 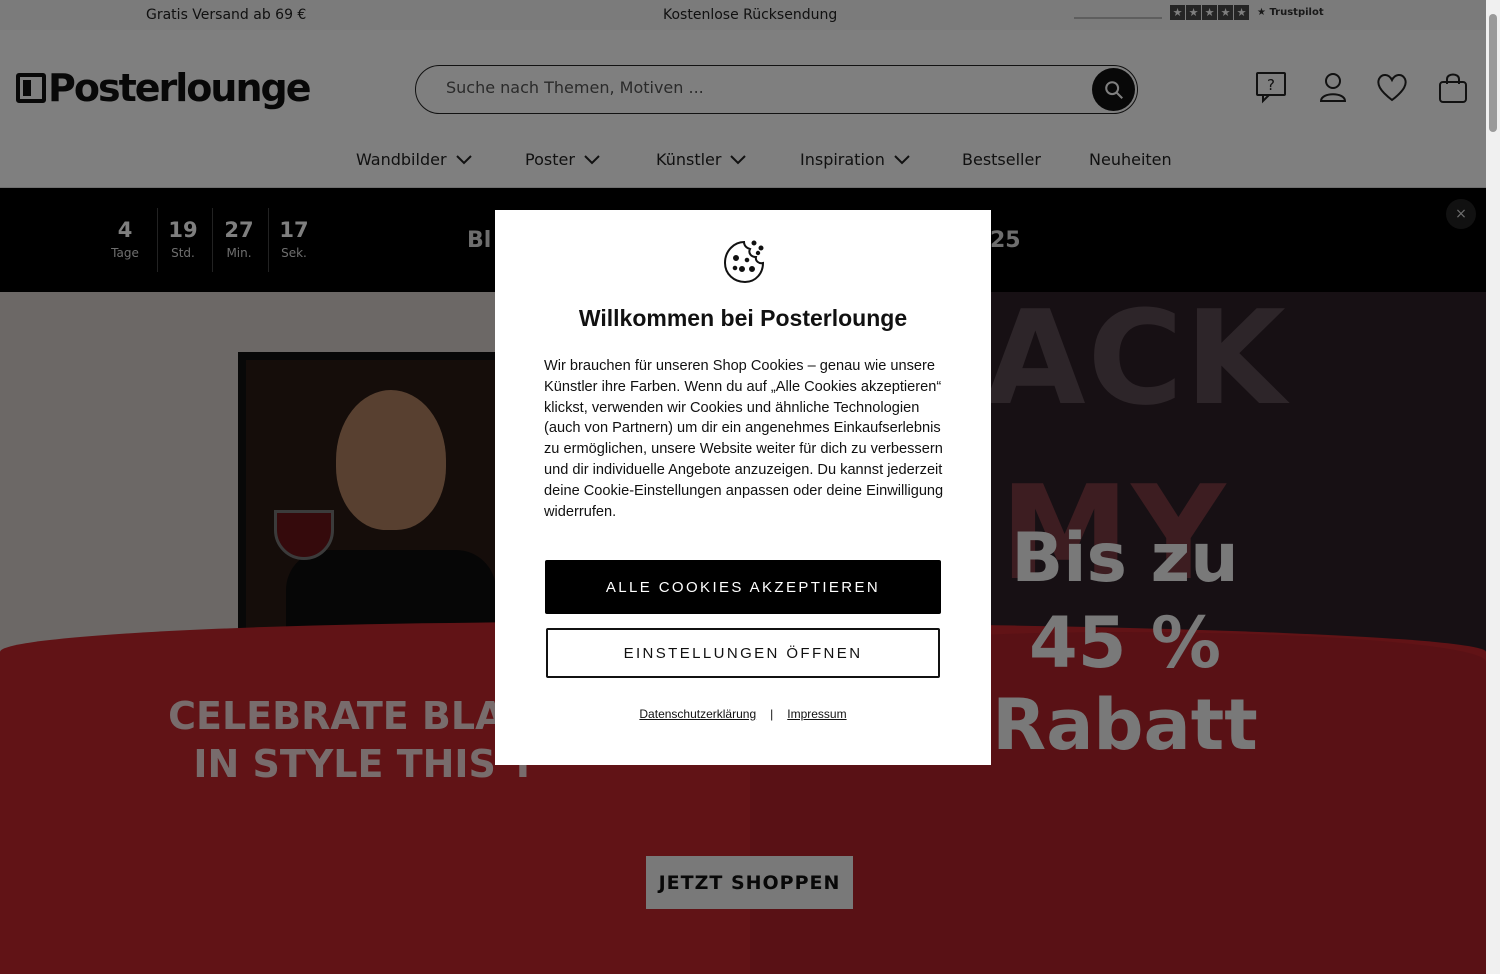 What do you see at coordinates (1493, 487) in the screenshot?
I see `page-scrollbar` at bounding box center [1493, 487].